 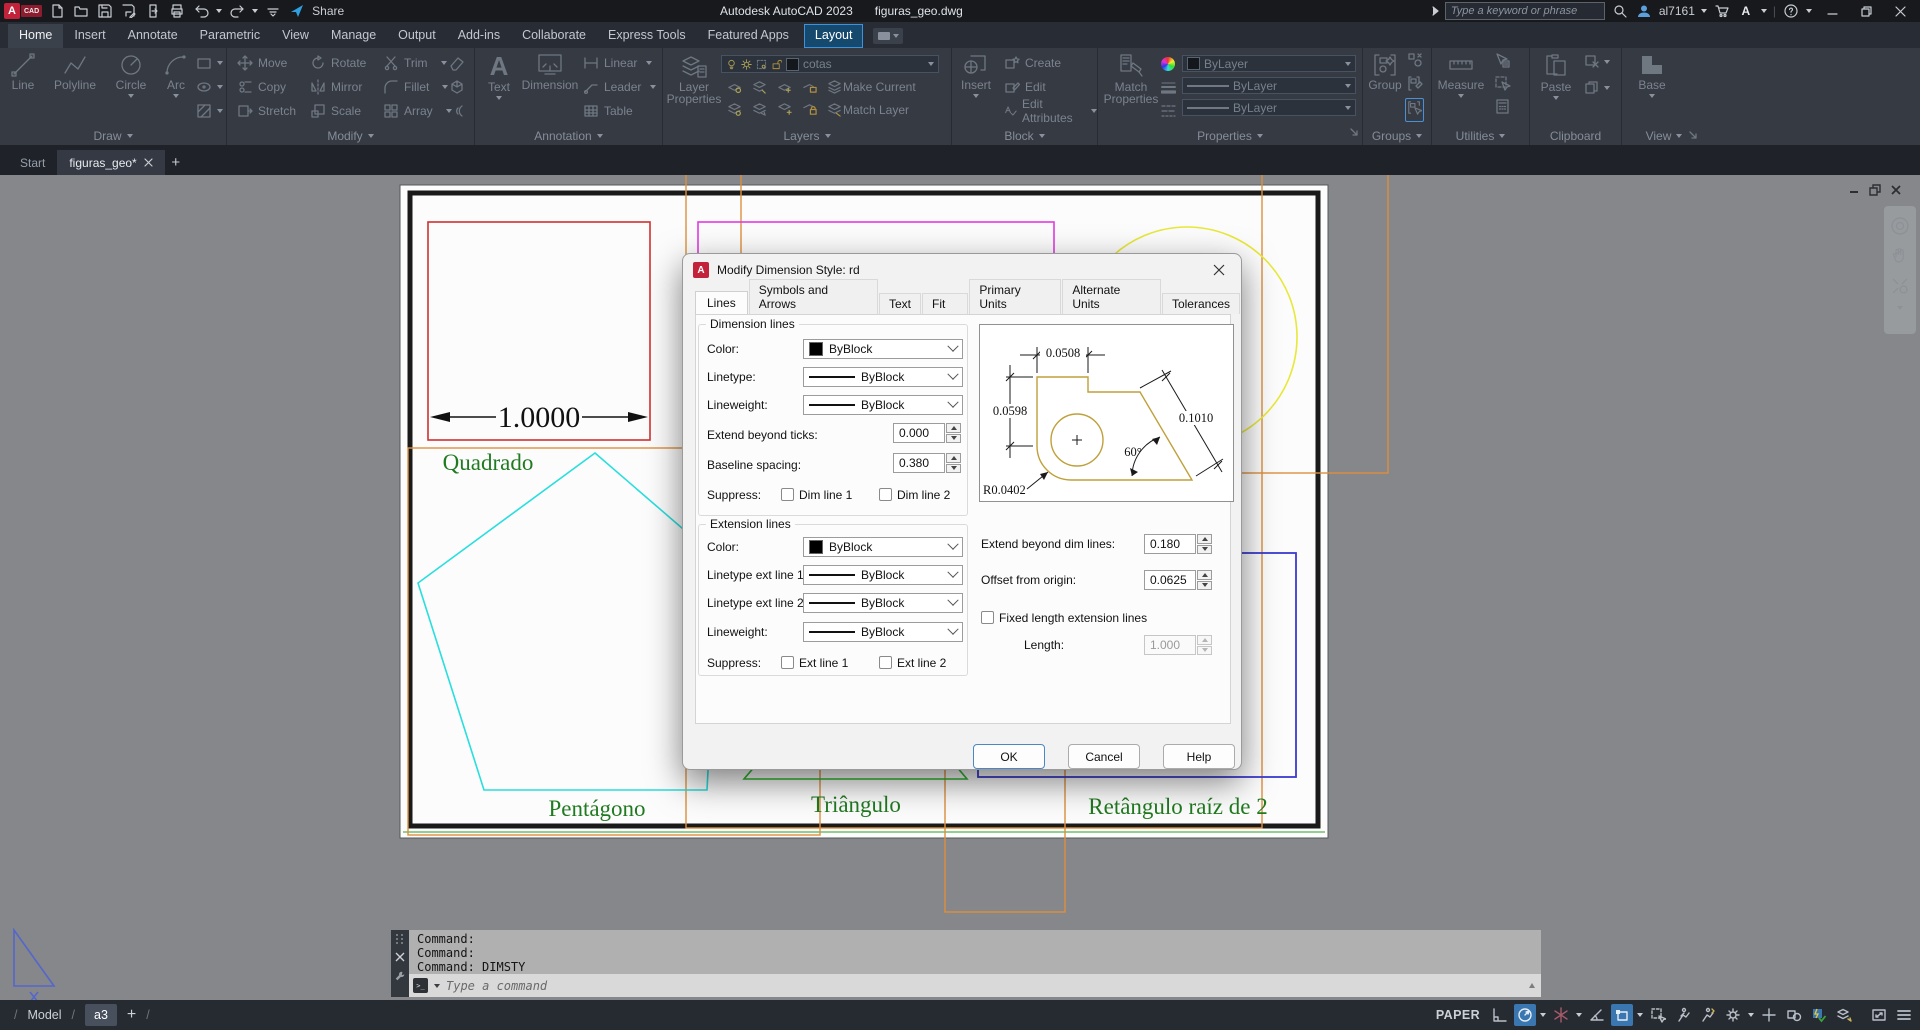 What do you see at coordinates (1458, 1015) in the screenshot?
I see `paper-space-indicator: PAPER` at bounding box center [1458, 1015].